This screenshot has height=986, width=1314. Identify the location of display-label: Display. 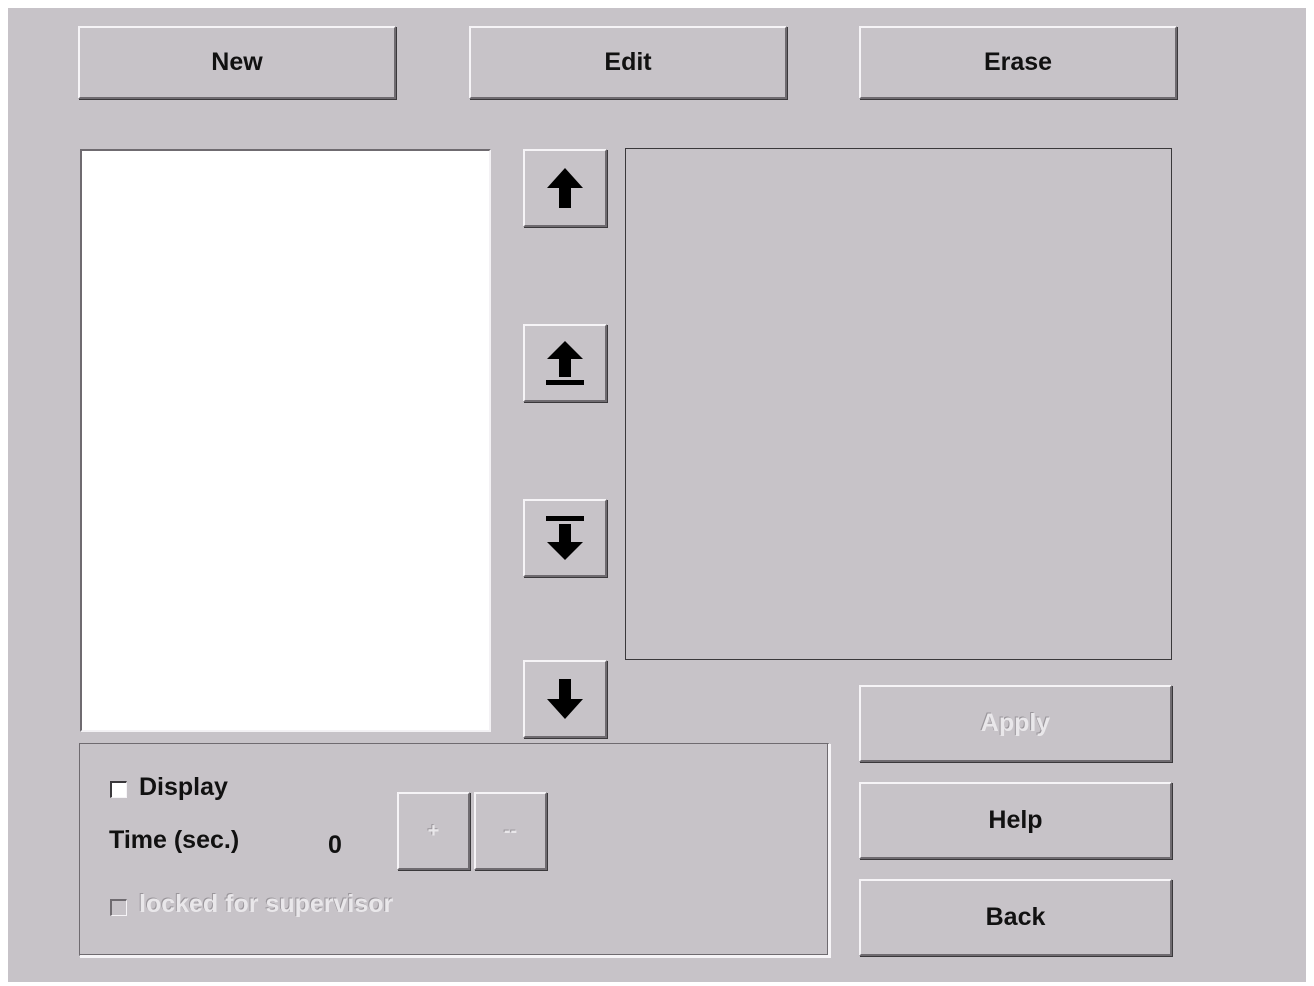
(183, 787).